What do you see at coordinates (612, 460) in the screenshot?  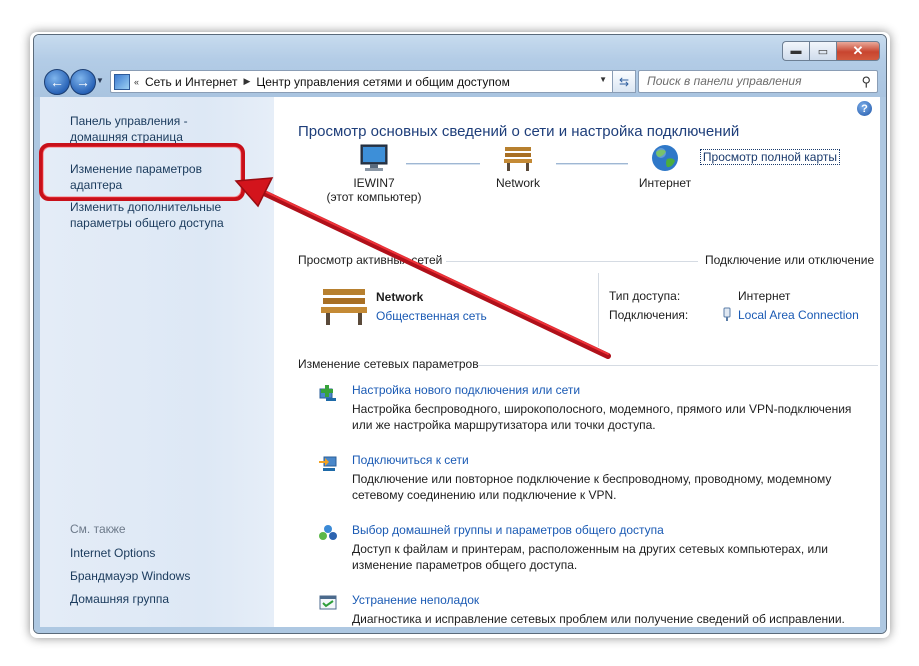 I see `task-connect-network-link: Подключиться к сети` at bounding box center [612, 460].